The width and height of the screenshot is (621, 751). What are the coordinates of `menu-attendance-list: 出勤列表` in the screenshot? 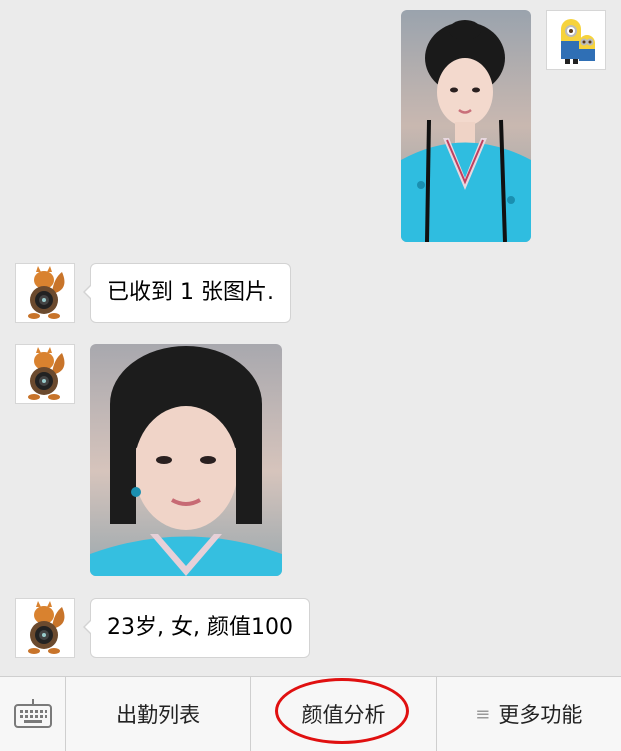 It's located at (159, 714).